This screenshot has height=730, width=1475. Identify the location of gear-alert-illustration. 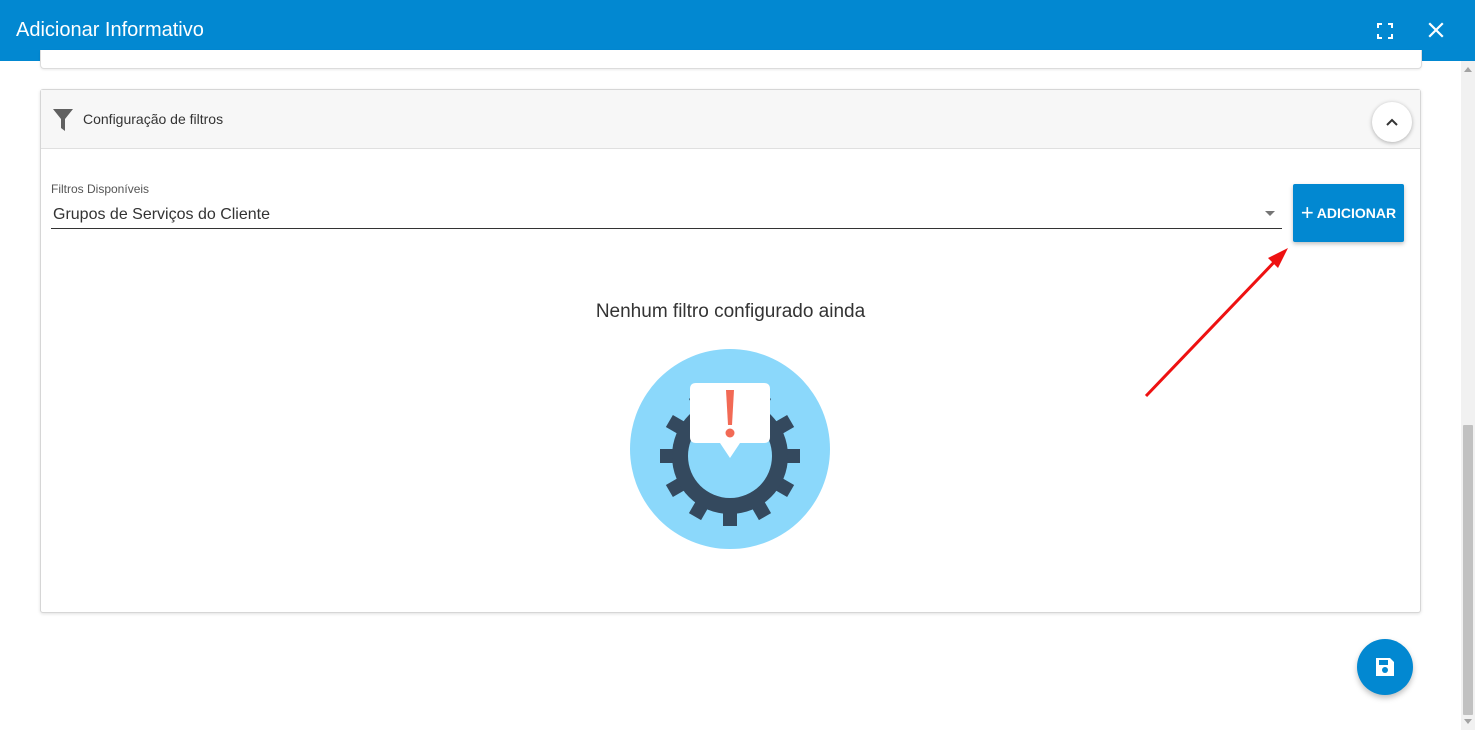
(730, 449).